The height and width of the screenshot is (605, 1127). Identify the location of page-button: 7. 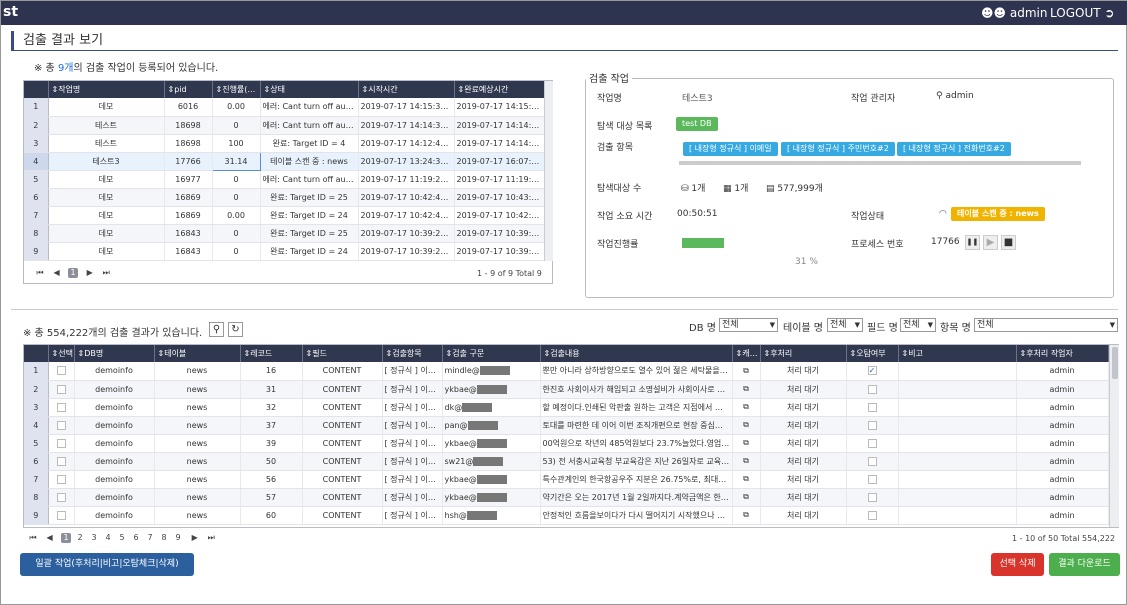
(150, 538).